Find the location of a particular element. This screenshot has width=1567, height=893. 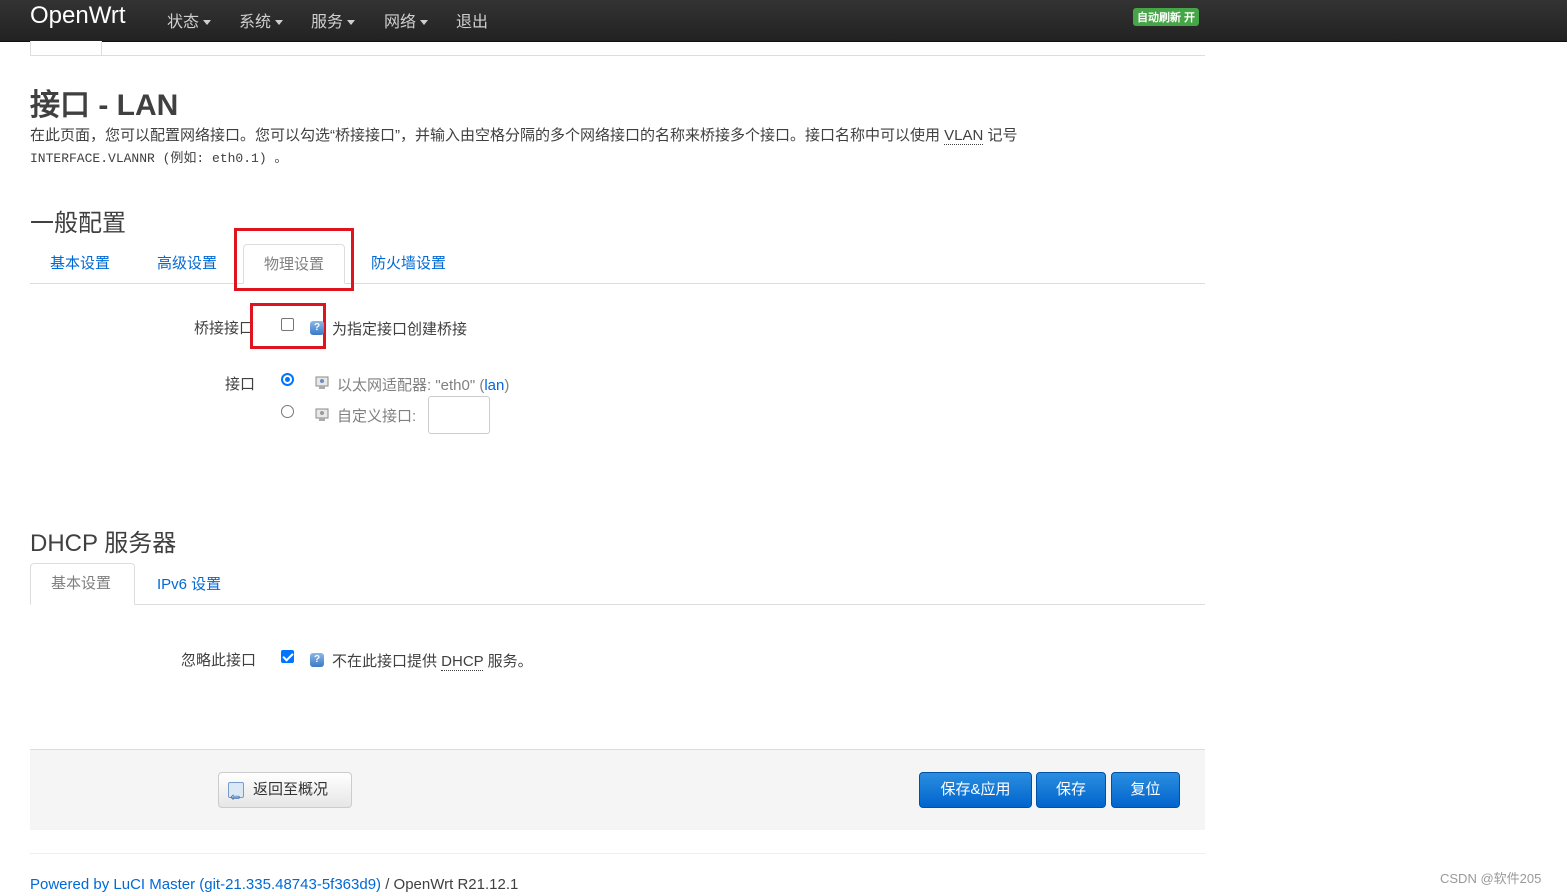

watermark: CSDN @软件205 is located at coordinates (1491, 878).